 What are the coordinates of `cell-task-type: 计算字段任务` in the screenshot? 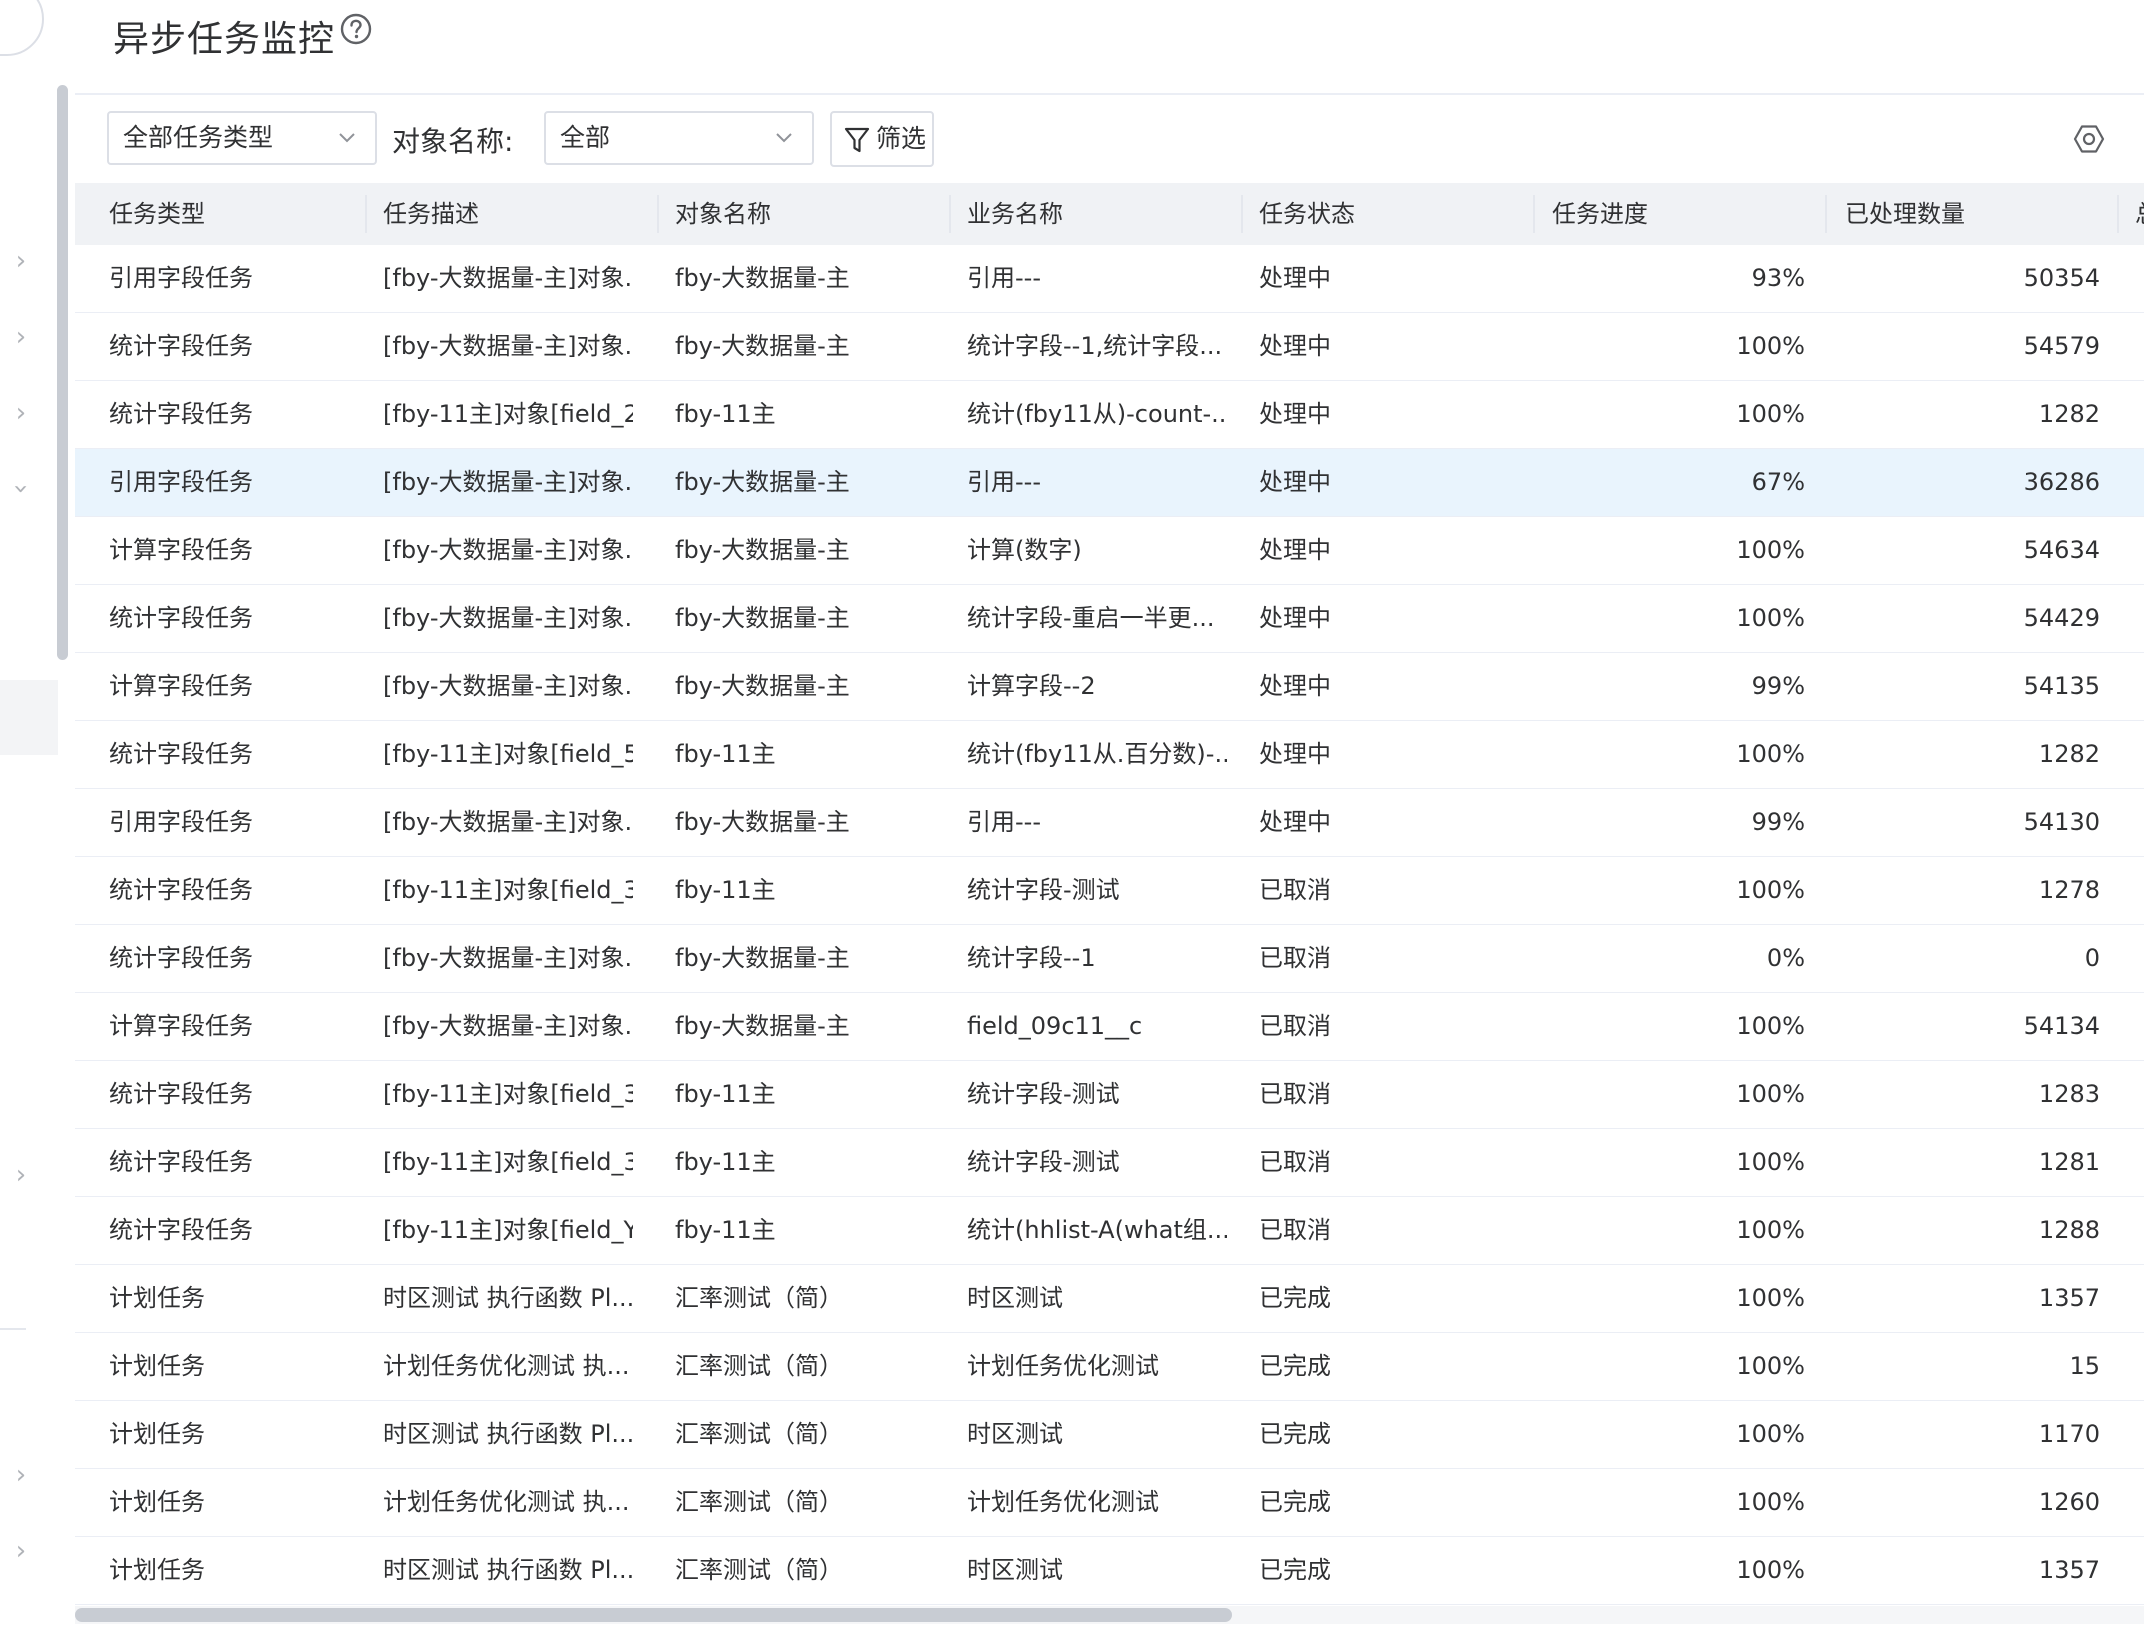 It's located at (181, 550).